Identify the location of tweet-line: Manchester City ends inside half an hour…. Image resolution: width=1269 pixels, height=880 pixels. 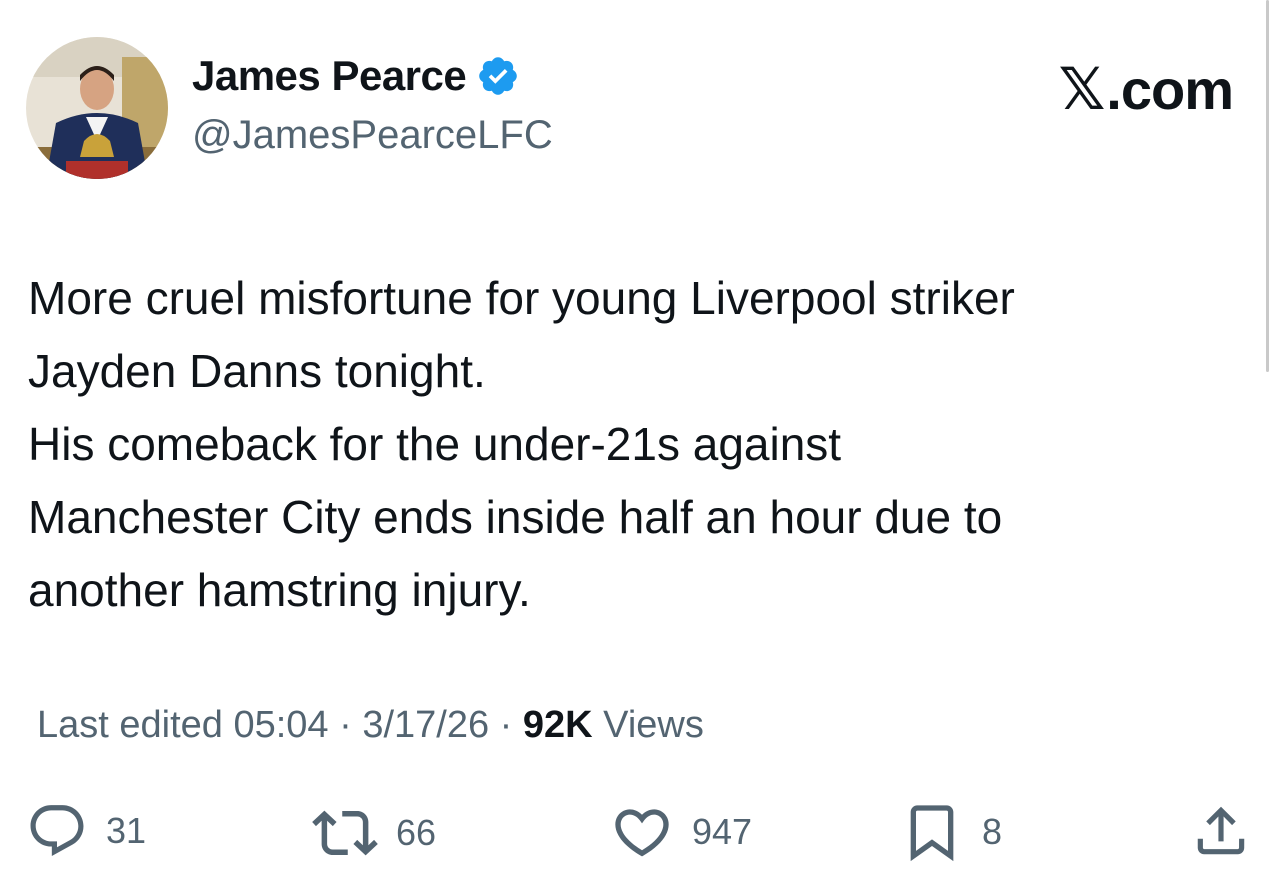
(515, 517).